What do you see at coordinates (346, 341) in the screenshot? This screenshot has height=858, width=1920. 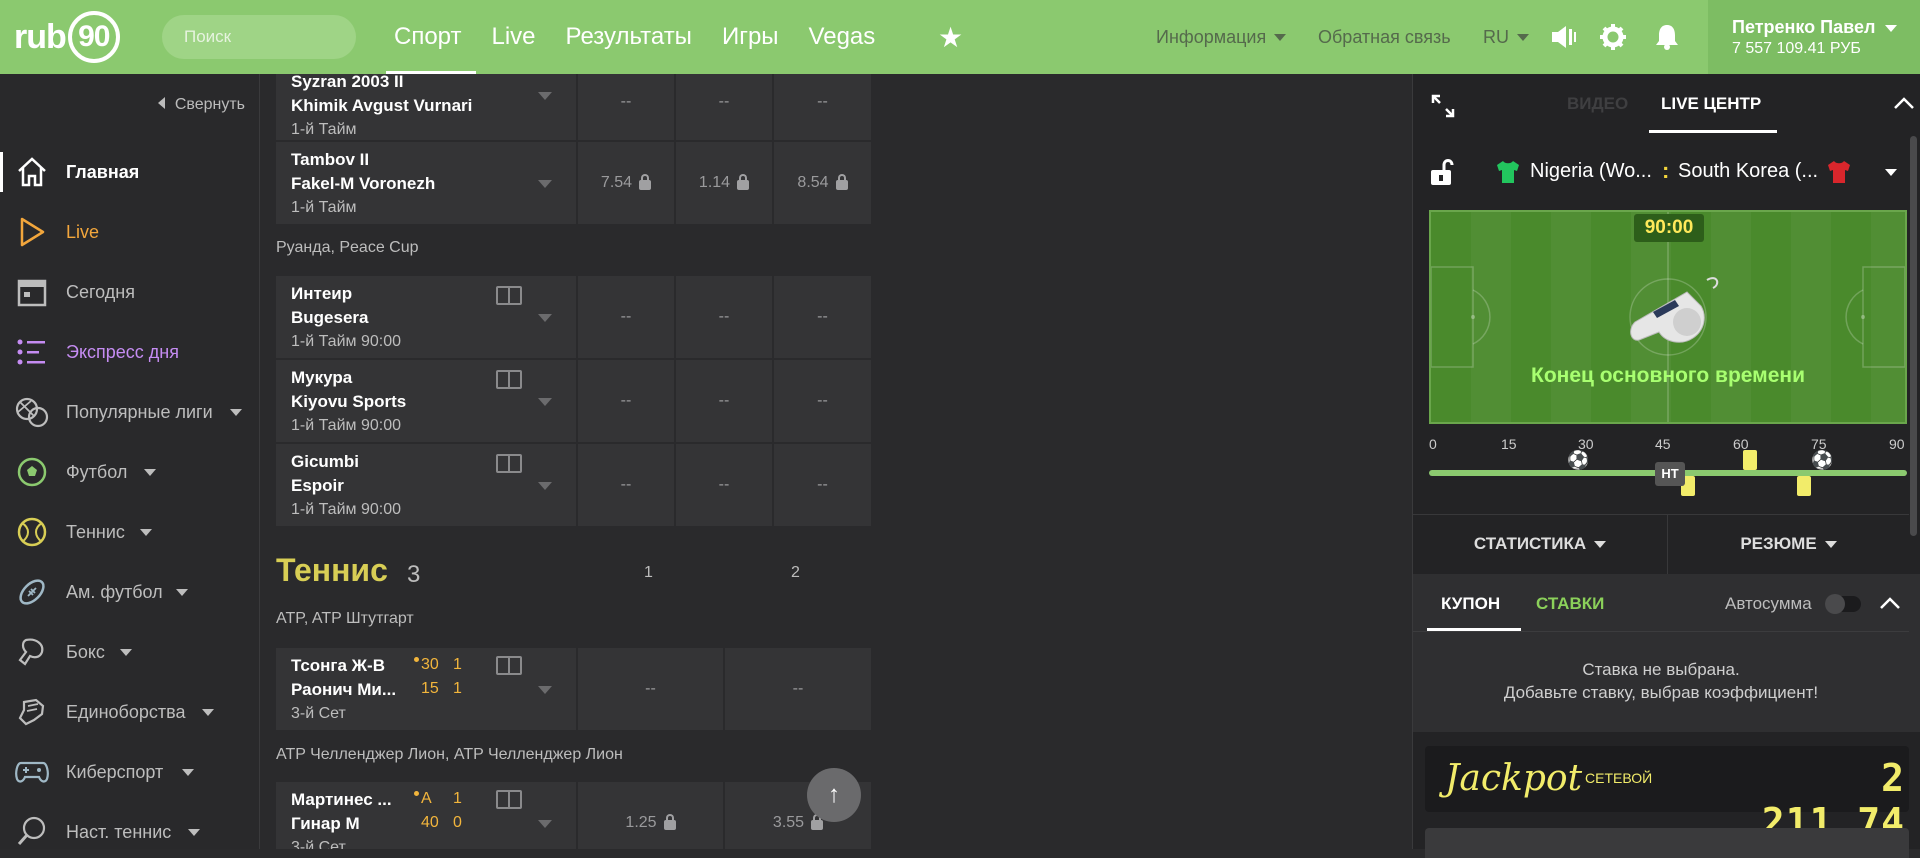 I see `event-stage: 1-й Тайм 90:00` at bounding box center [346, 341].